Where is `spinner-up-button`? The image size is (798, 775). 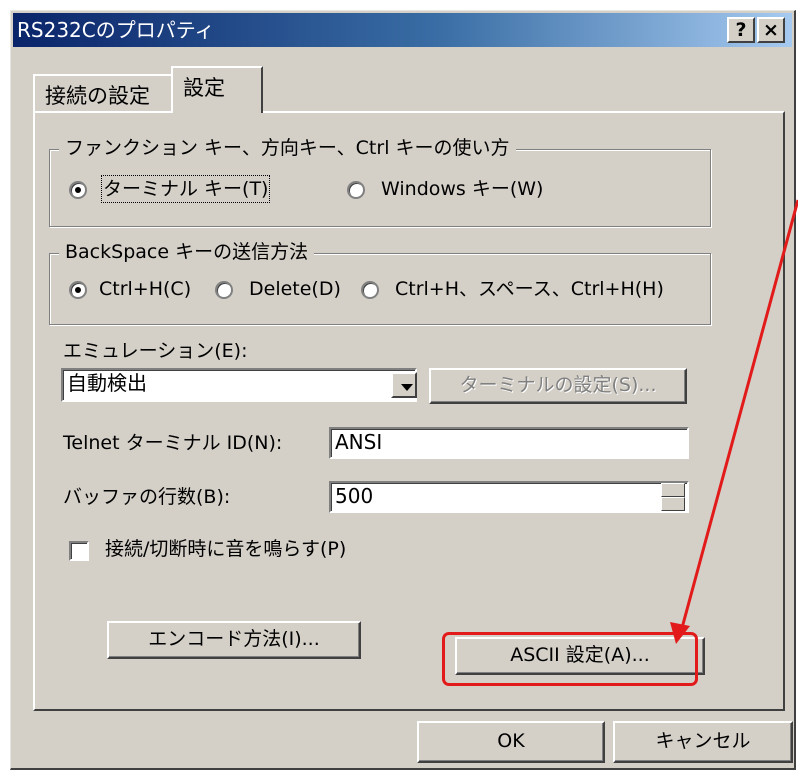
spinner-up-button is located at coordinates (673, 490).